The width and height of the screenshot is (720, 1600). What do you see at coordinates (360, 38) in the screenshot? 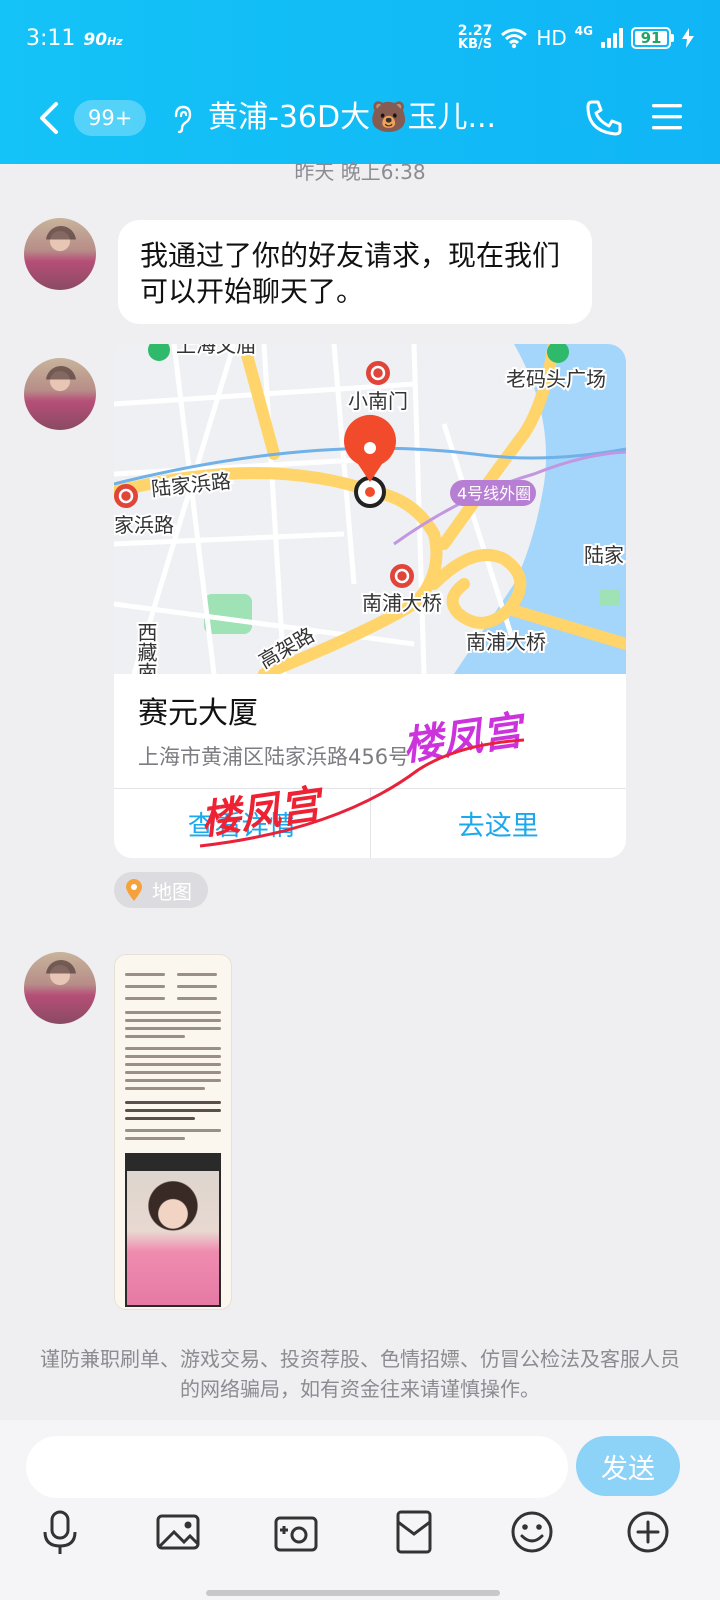
I see `status-bar: 3:11 90Hz 2.27 KB/S HD 4G 91` at bounding box center [360, 38].